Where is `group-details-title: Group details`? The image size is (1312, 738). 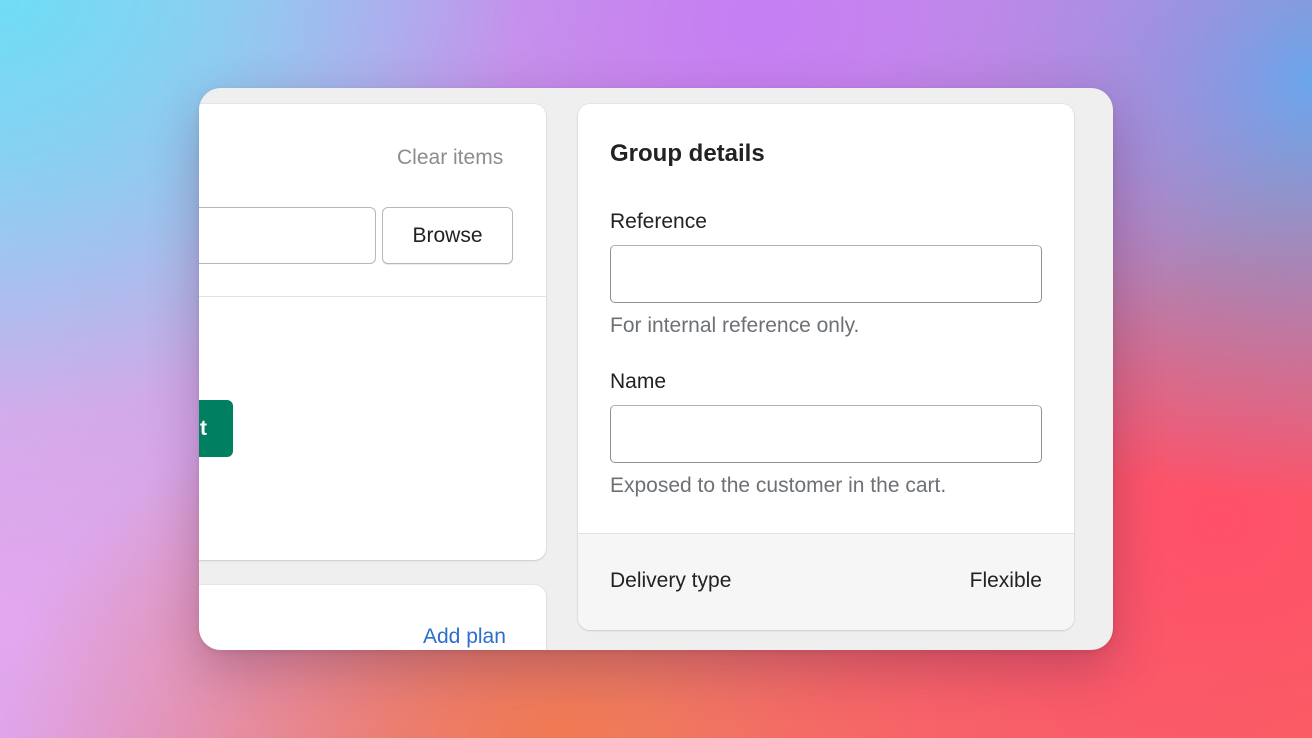
group-details-title: Group details is located at coordinates (687, 153).